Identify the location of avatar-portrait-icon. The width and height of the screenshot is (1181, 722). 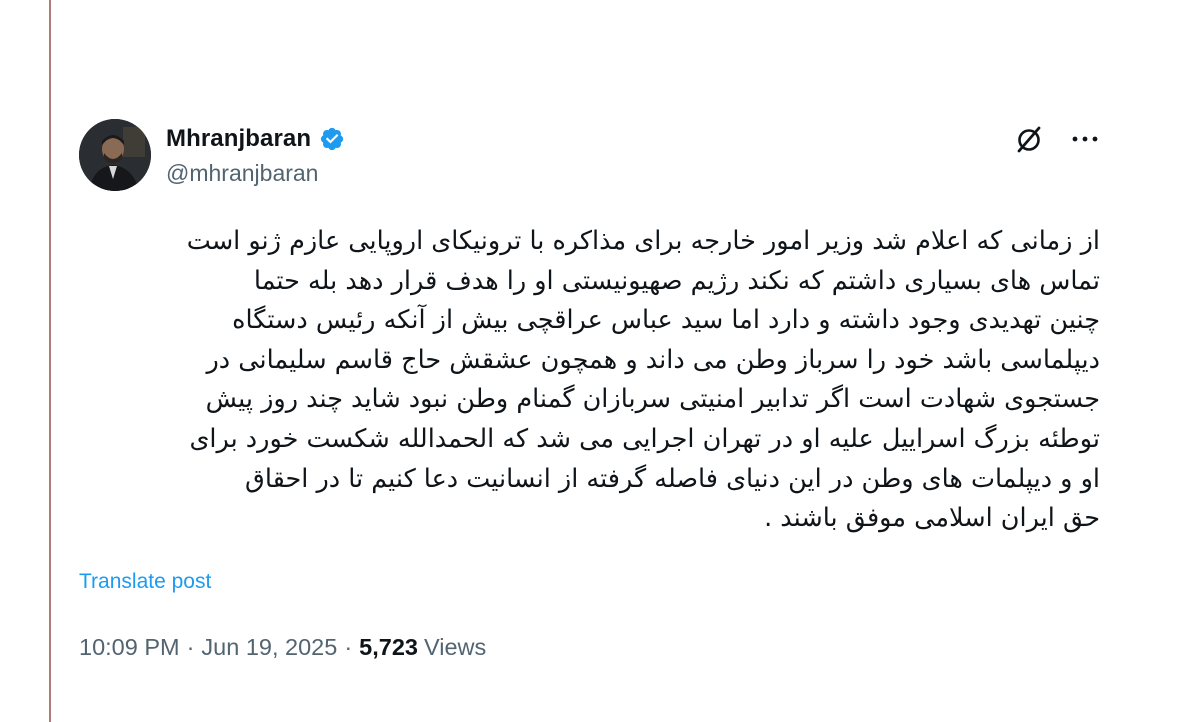
(115, 155).